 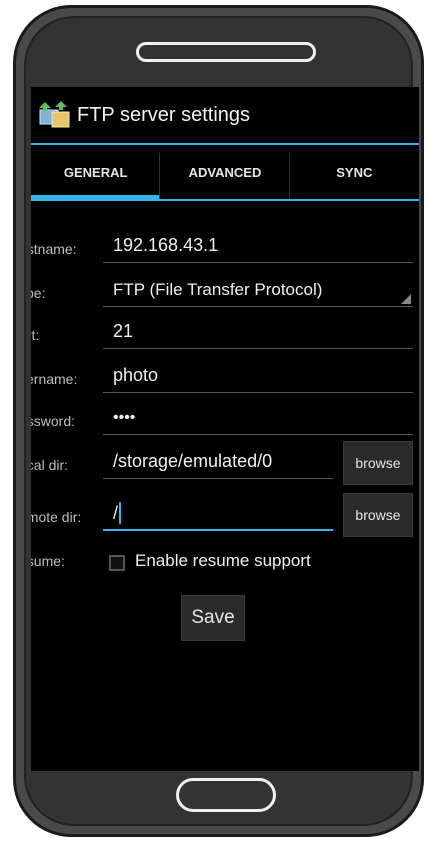 I want to click on dropdown-arrow-icon, so click(x=406, y=299).